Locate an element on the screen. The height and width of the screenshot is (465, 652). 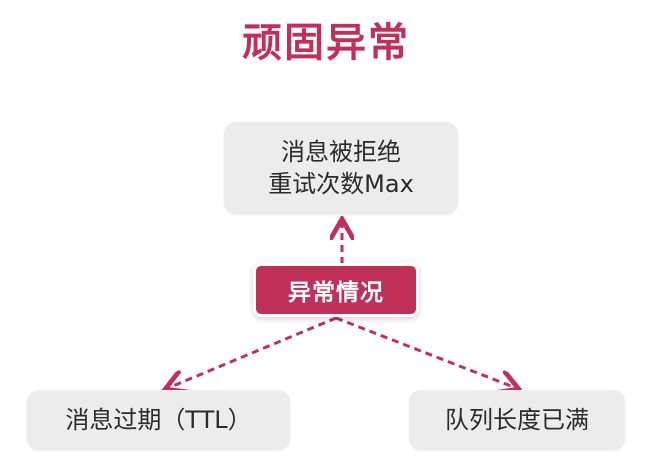
node-right-label: 队列长度已满 is located at coordinates (517, 420).